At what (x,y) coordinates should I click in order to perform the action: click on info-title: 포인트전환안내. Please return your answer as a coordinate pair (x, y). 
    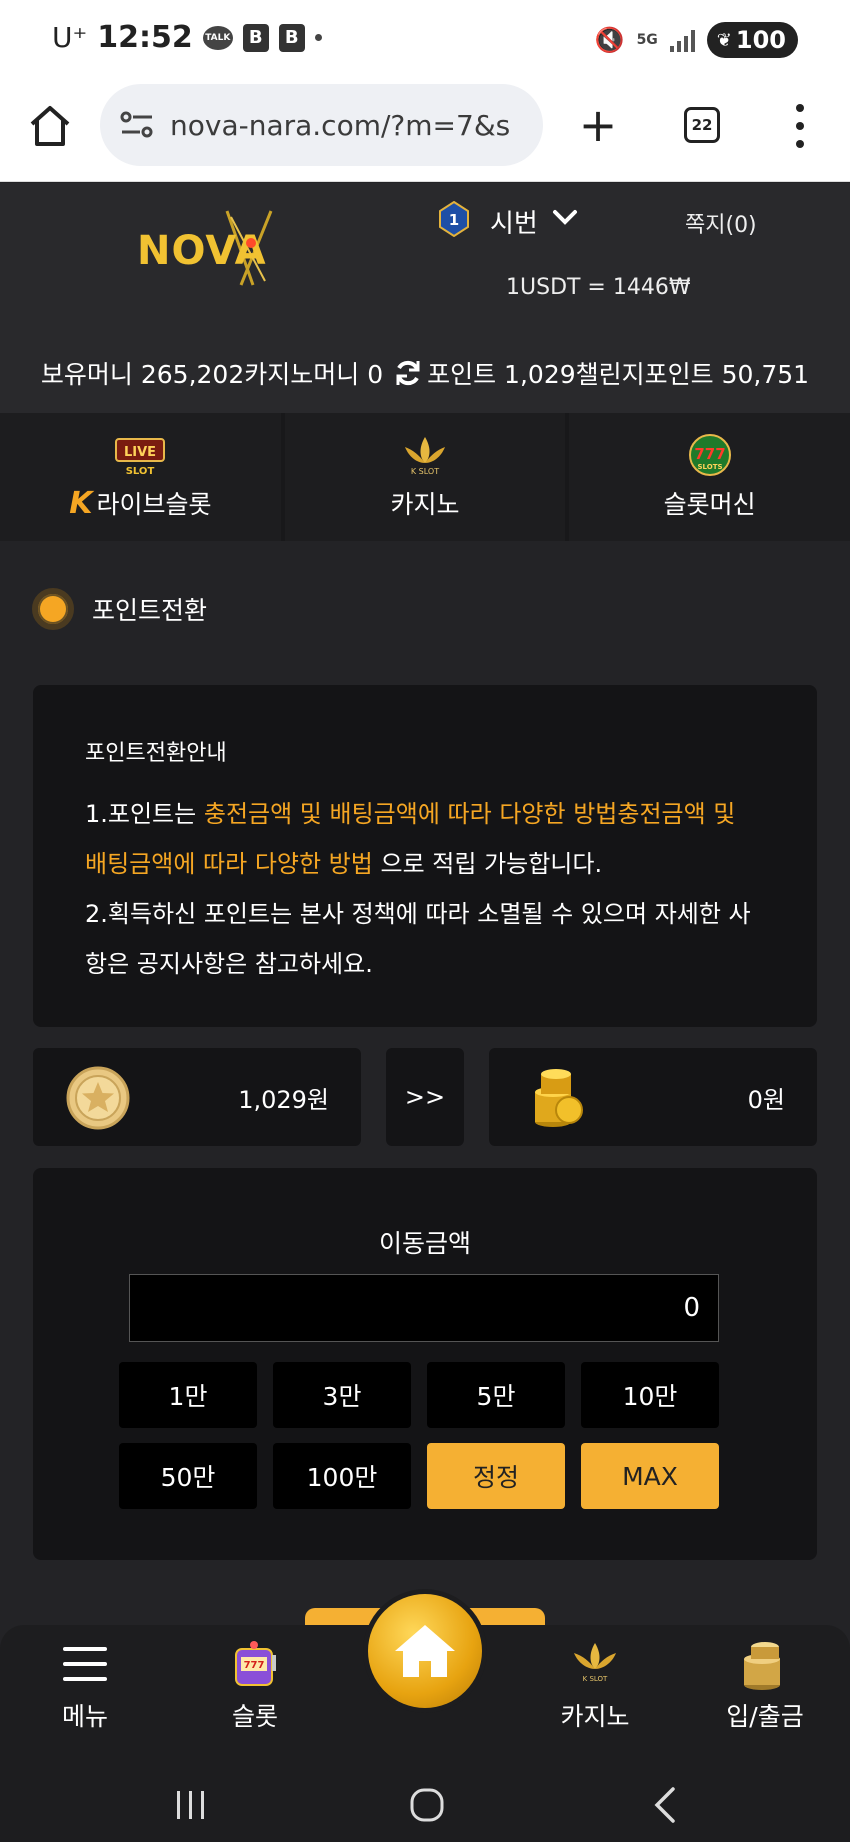
    Looking at the image, I should click on (156, 753).